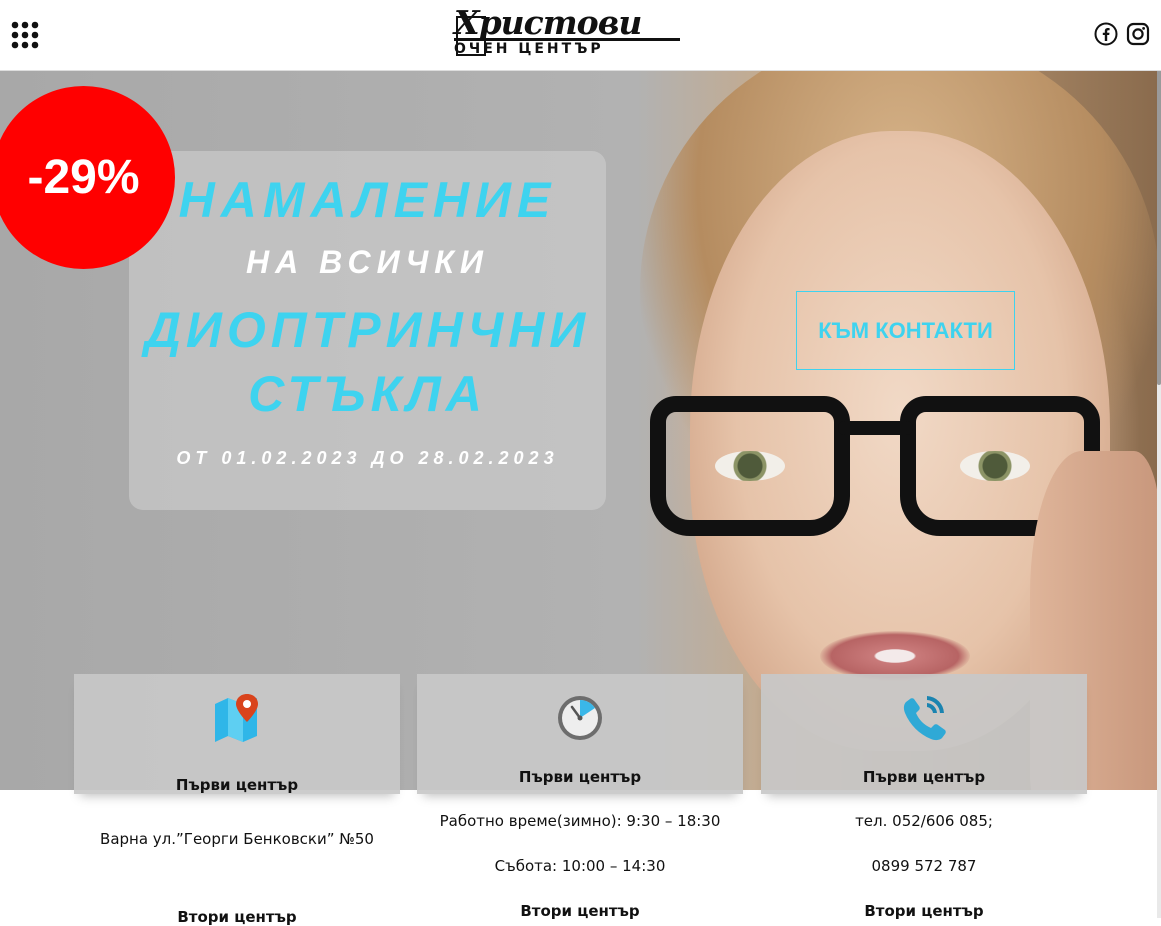 This screenshot has height=926, width=1161. I want to click on facebook-icon, so click(1106, 34).